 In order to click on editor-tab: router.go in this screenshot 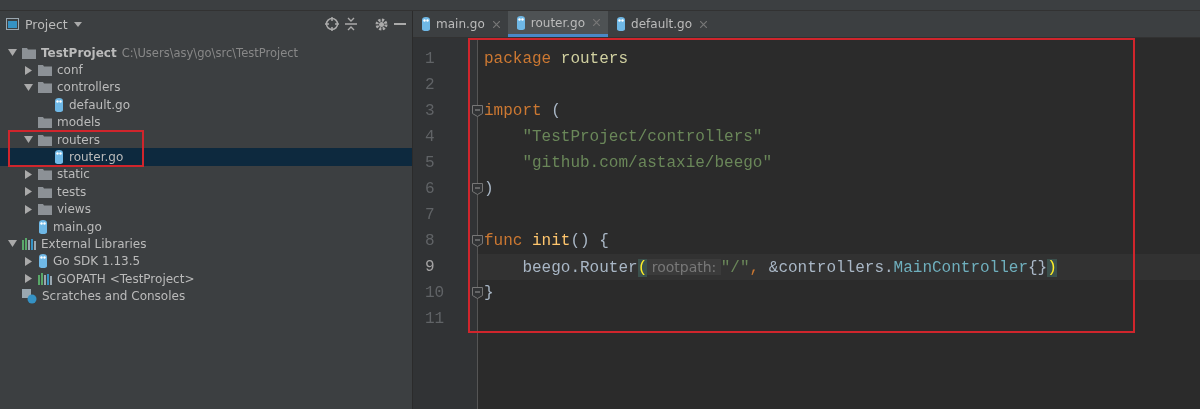, I will do `click(558, 24)`.